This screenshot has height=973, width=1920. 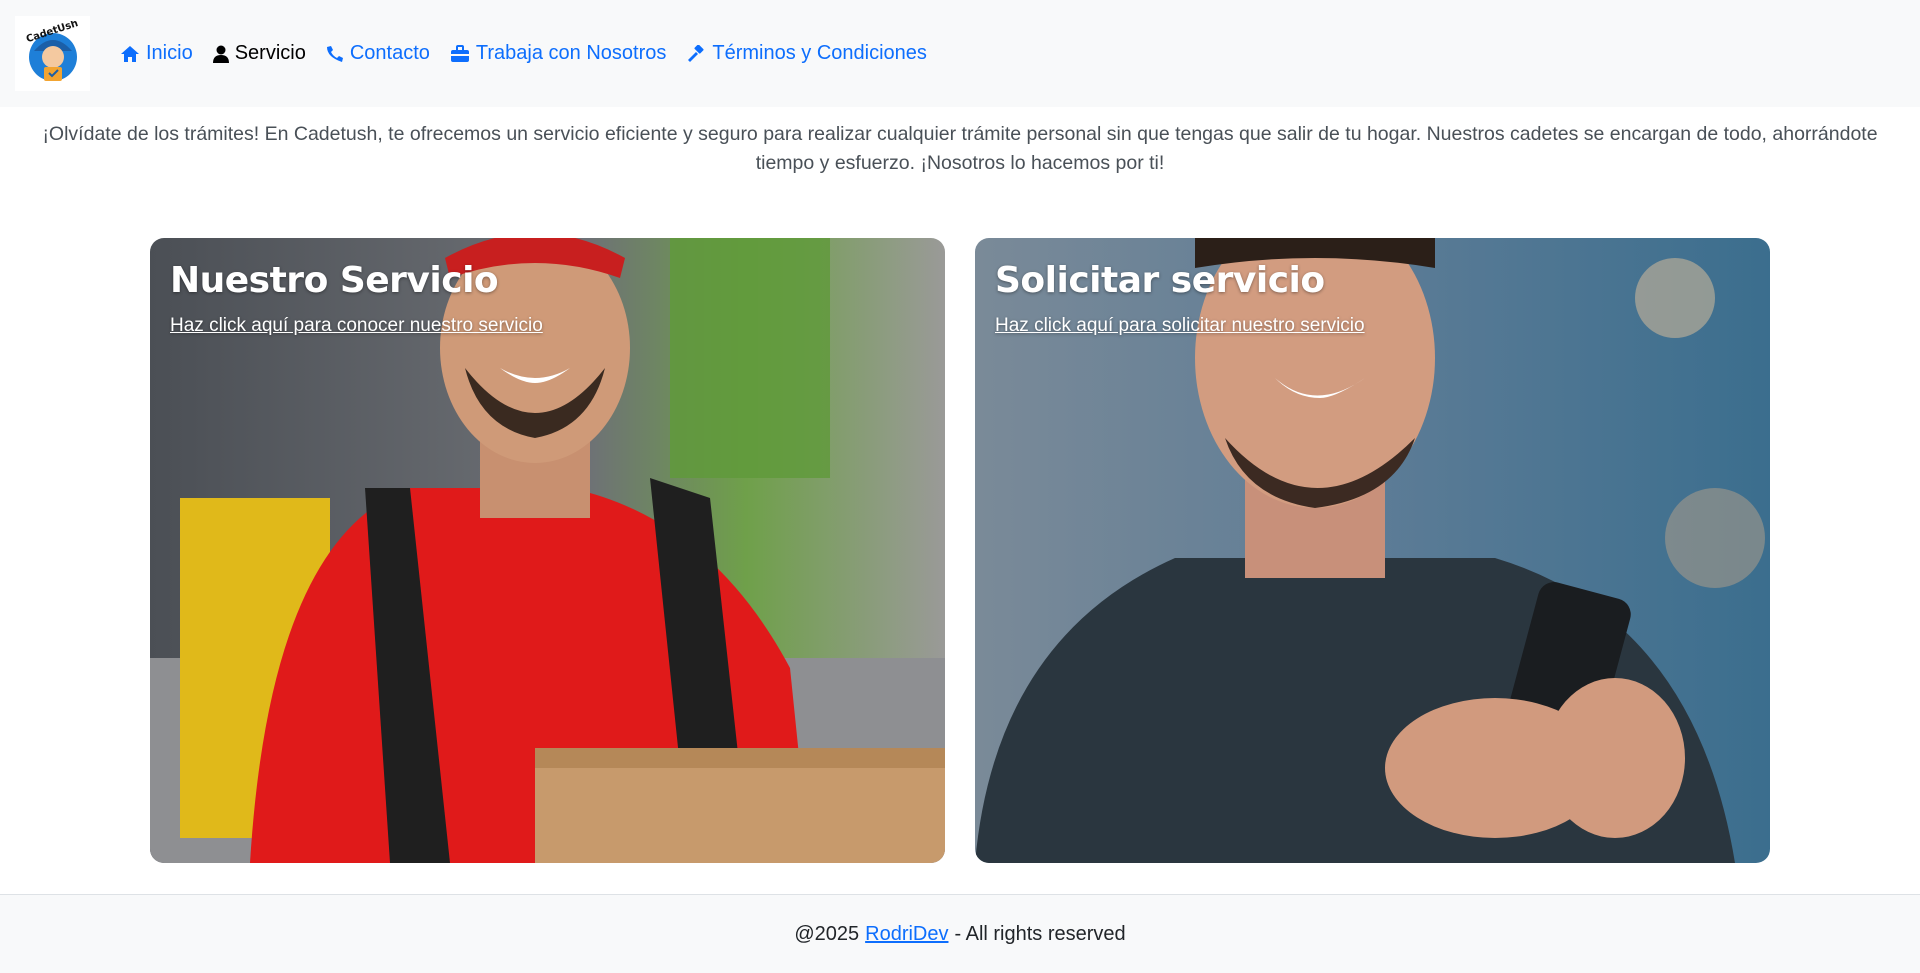 What do you see at coordinates (169, 53) in the screenshot?
I see `nav-item-label: Inicio` at bounding box center [169, 53].